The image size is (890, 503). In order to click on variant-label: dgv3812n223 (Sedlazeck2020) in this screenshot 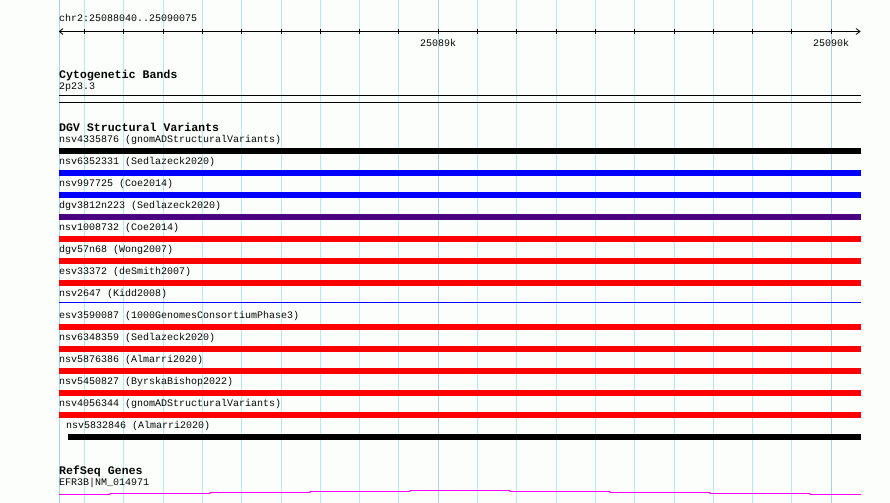, I will do `click(140, 207)`.